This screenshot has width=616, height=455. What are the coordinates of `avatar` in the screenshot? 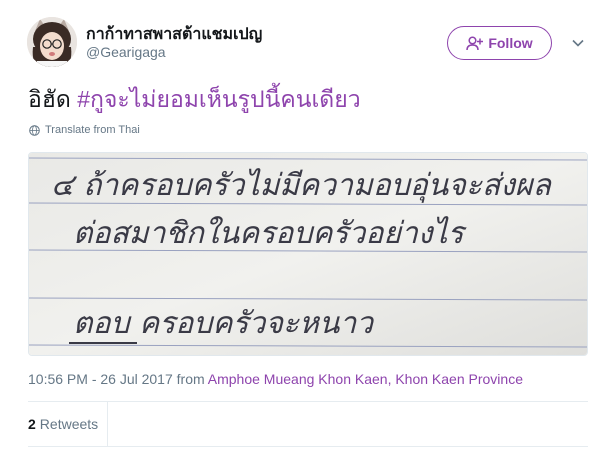 It's located at (52, 42).